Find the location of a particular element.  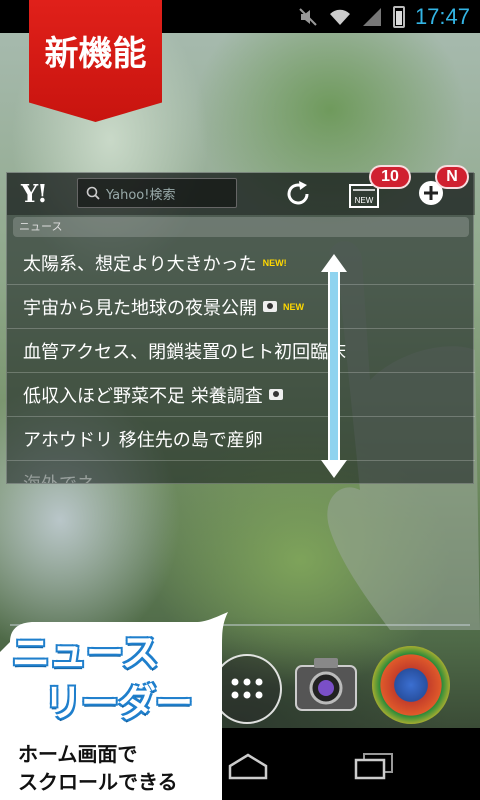

refresh-icon is located at coordinates (298, 194).